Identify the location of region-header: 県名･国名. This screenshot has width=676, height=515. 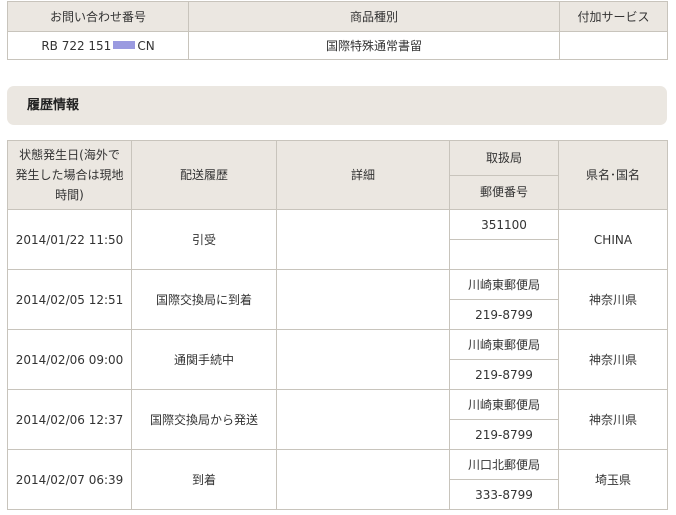
(613, 175).